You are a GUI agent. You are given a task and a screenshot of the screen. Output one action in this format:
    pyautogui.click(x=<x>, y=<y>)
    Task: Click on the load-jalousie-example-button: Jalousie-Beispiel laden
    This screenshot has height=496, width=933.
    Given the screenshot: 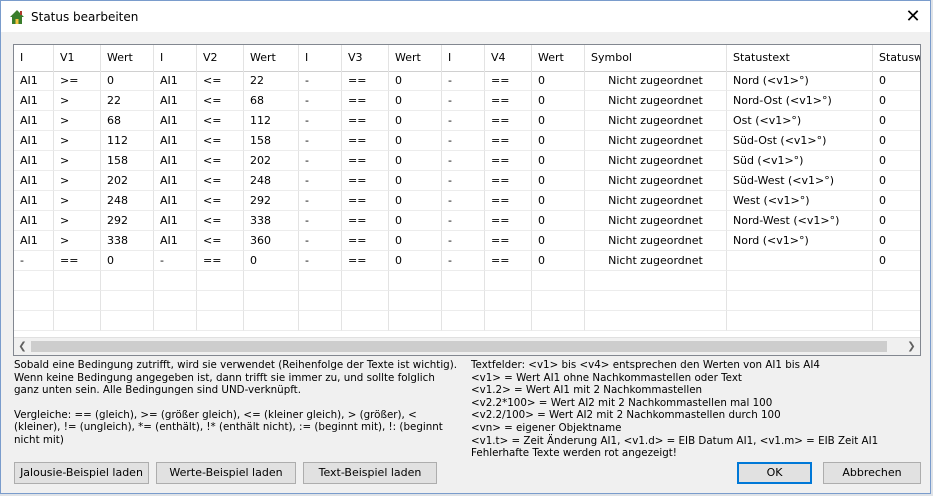 What is the action you would take?
    pyautogui.click(x=81, y=473)
    